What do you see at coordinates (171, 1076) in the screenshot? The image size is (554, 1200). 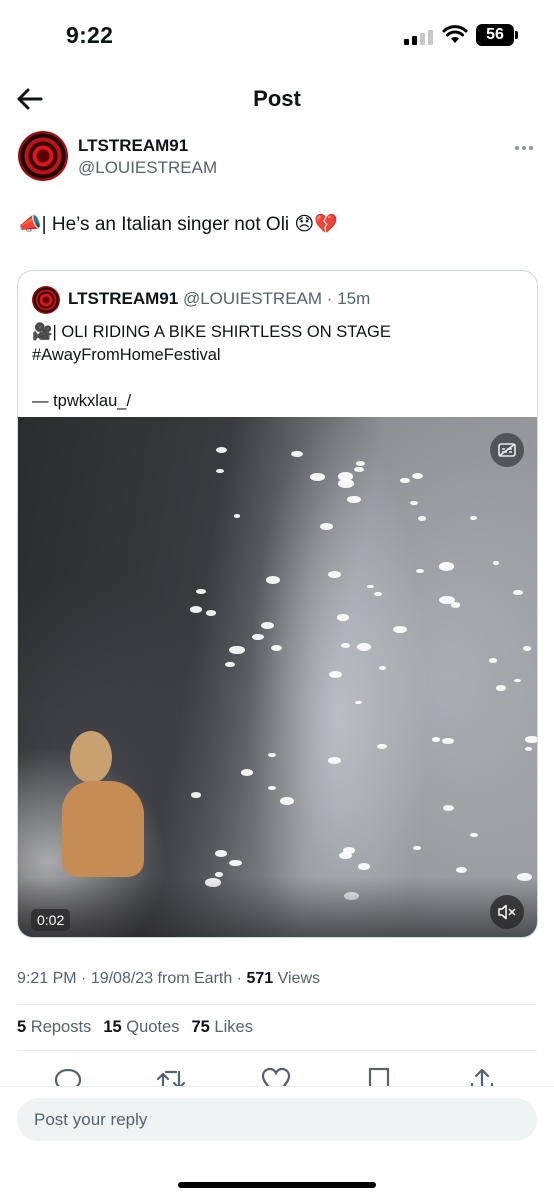 I see `repost-icon` at bounding box center [171, 1076].